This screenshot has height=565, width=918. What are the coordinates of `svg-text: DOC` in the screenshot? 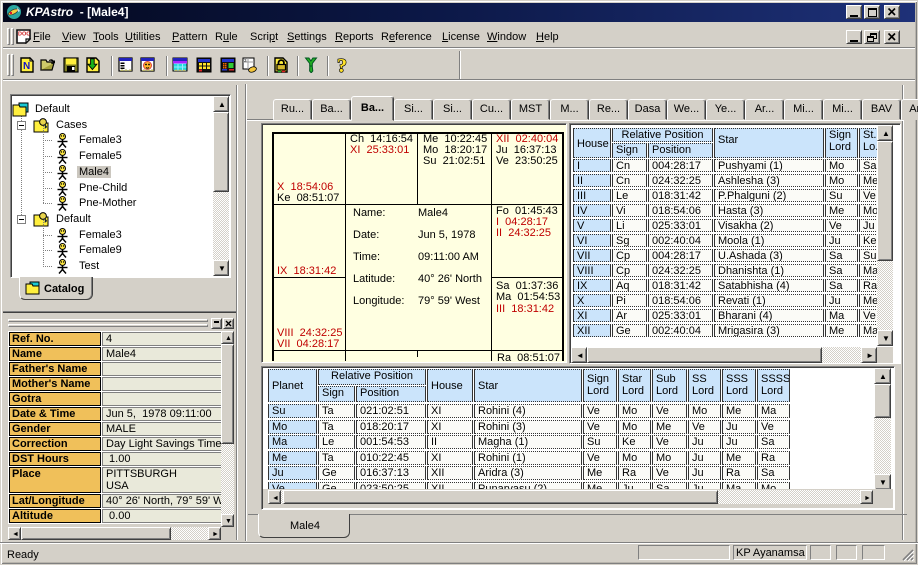 It's located at (24, 35).